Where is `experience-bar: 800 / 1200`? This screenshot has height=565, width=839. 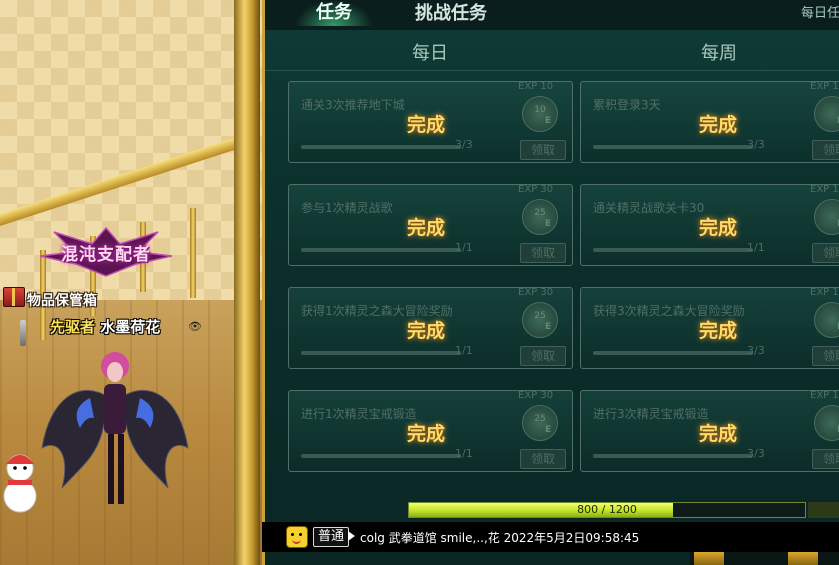 experience-bar: 800 / 1200 is located at coordinates (607, 510).